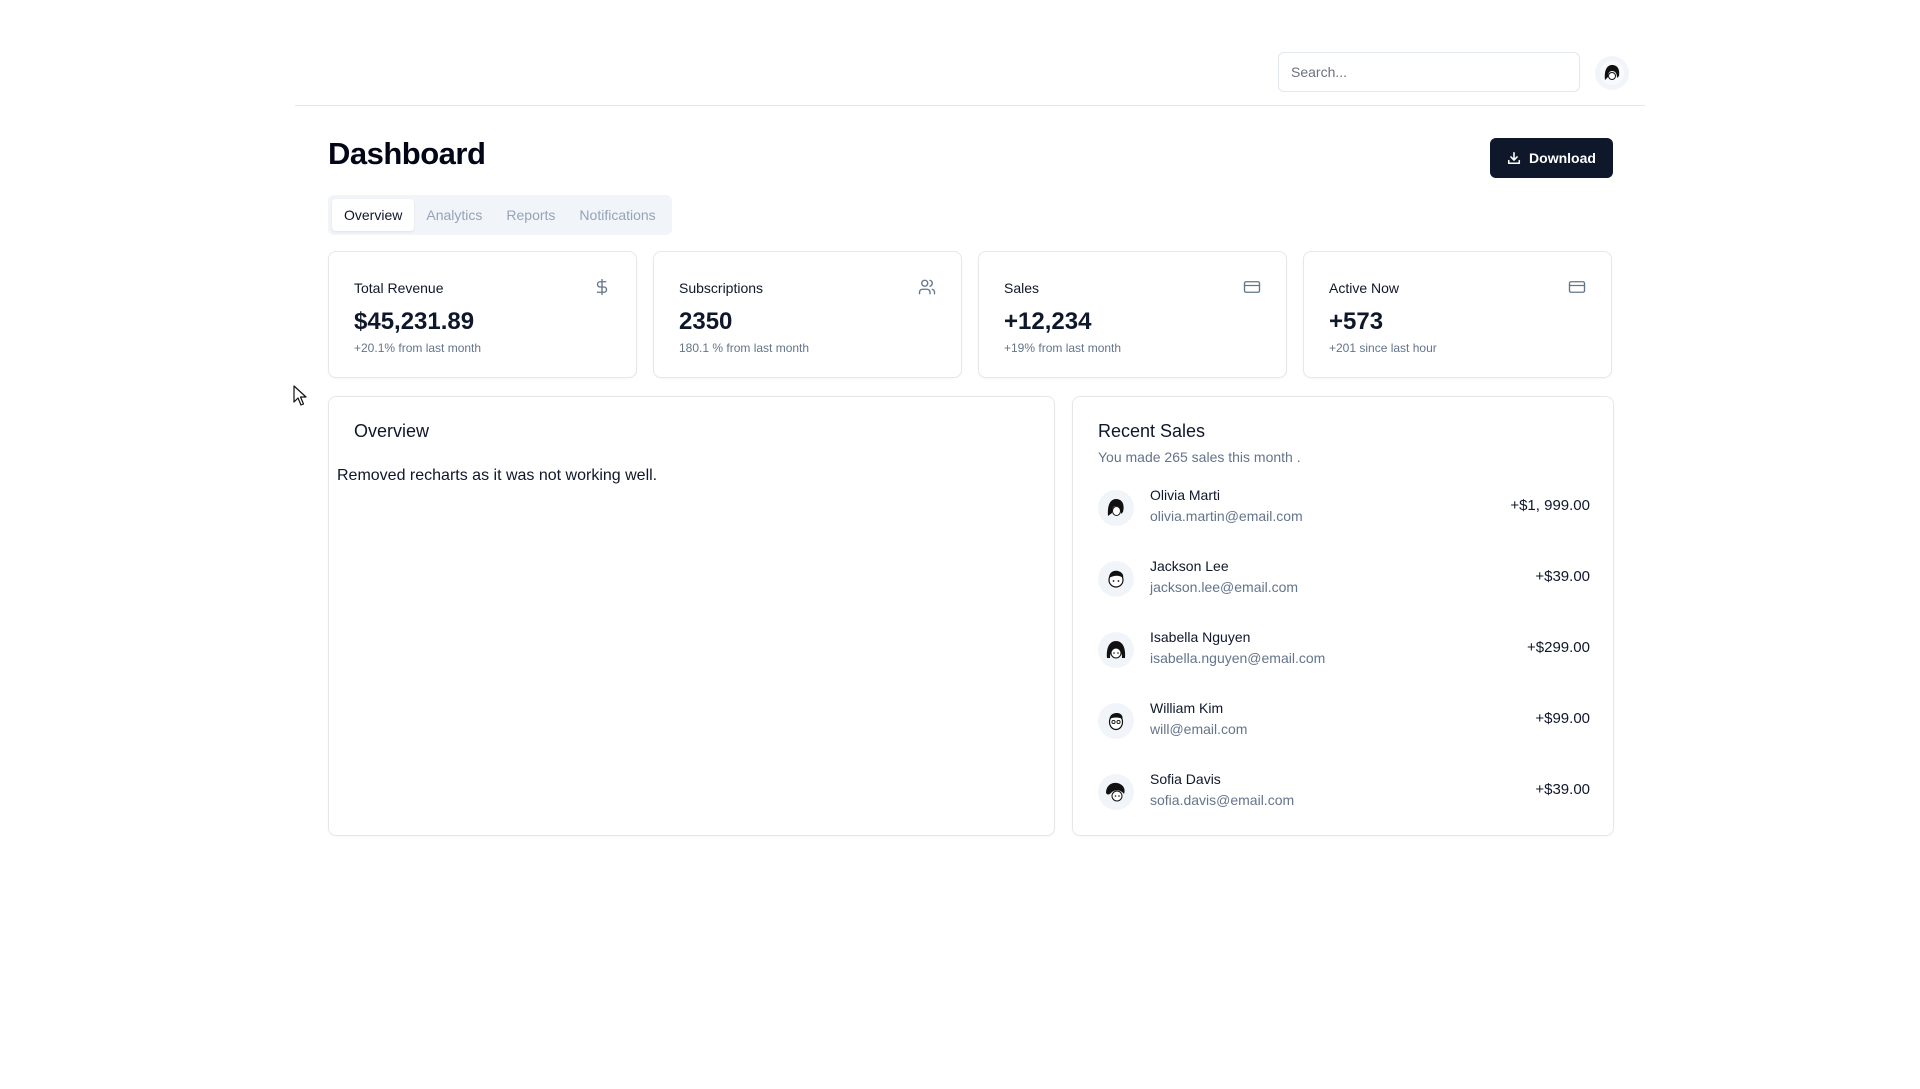  I want to click on top-bar, so click(970, 53).